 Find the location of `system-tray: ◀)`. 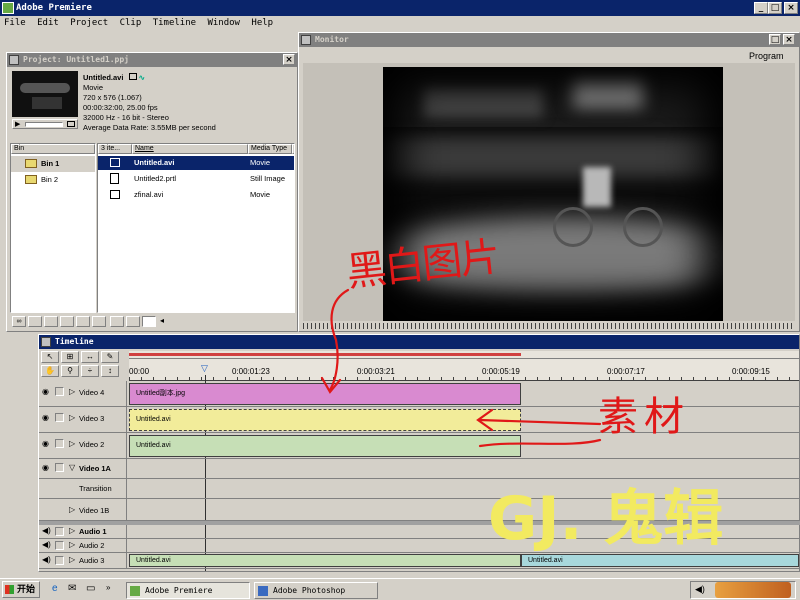

system-tray: ◀) is located at coordinates (743, 590).